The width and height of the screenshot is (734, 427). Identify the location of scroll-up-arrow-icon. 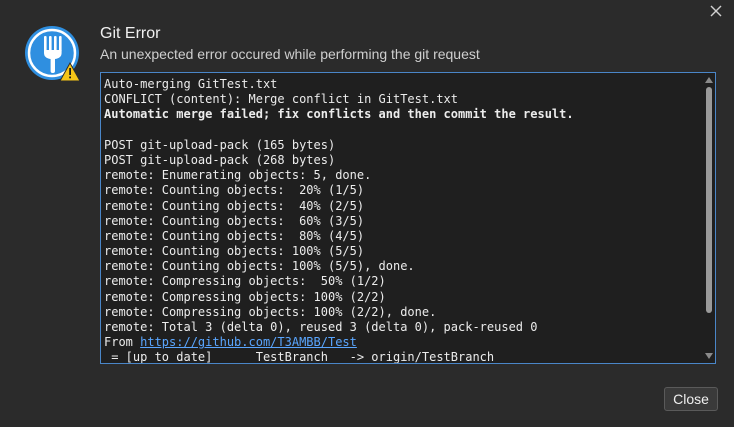
(709, 80).